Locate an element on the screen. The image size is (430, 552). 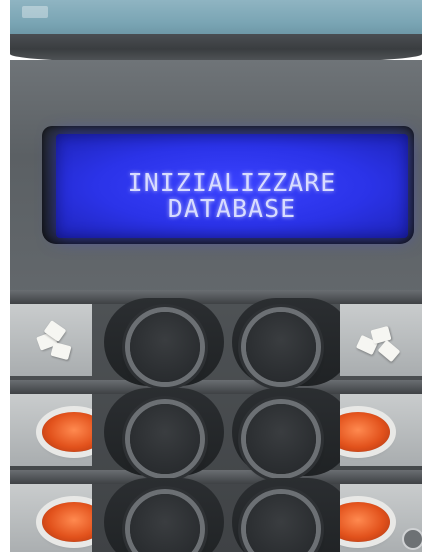
machine-top-strip is located at coordinates (216, 19).